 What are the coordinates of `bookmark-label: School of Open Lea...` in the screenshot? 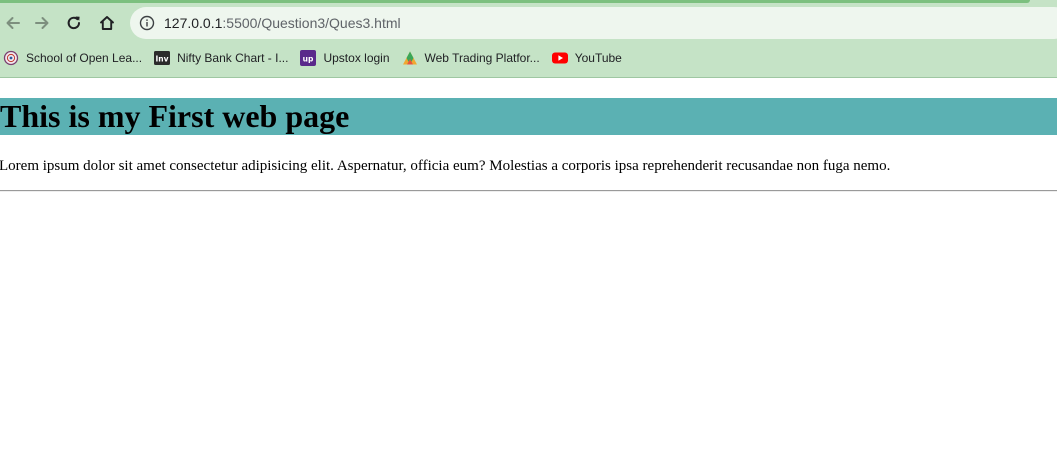 It's located at (84, 58).